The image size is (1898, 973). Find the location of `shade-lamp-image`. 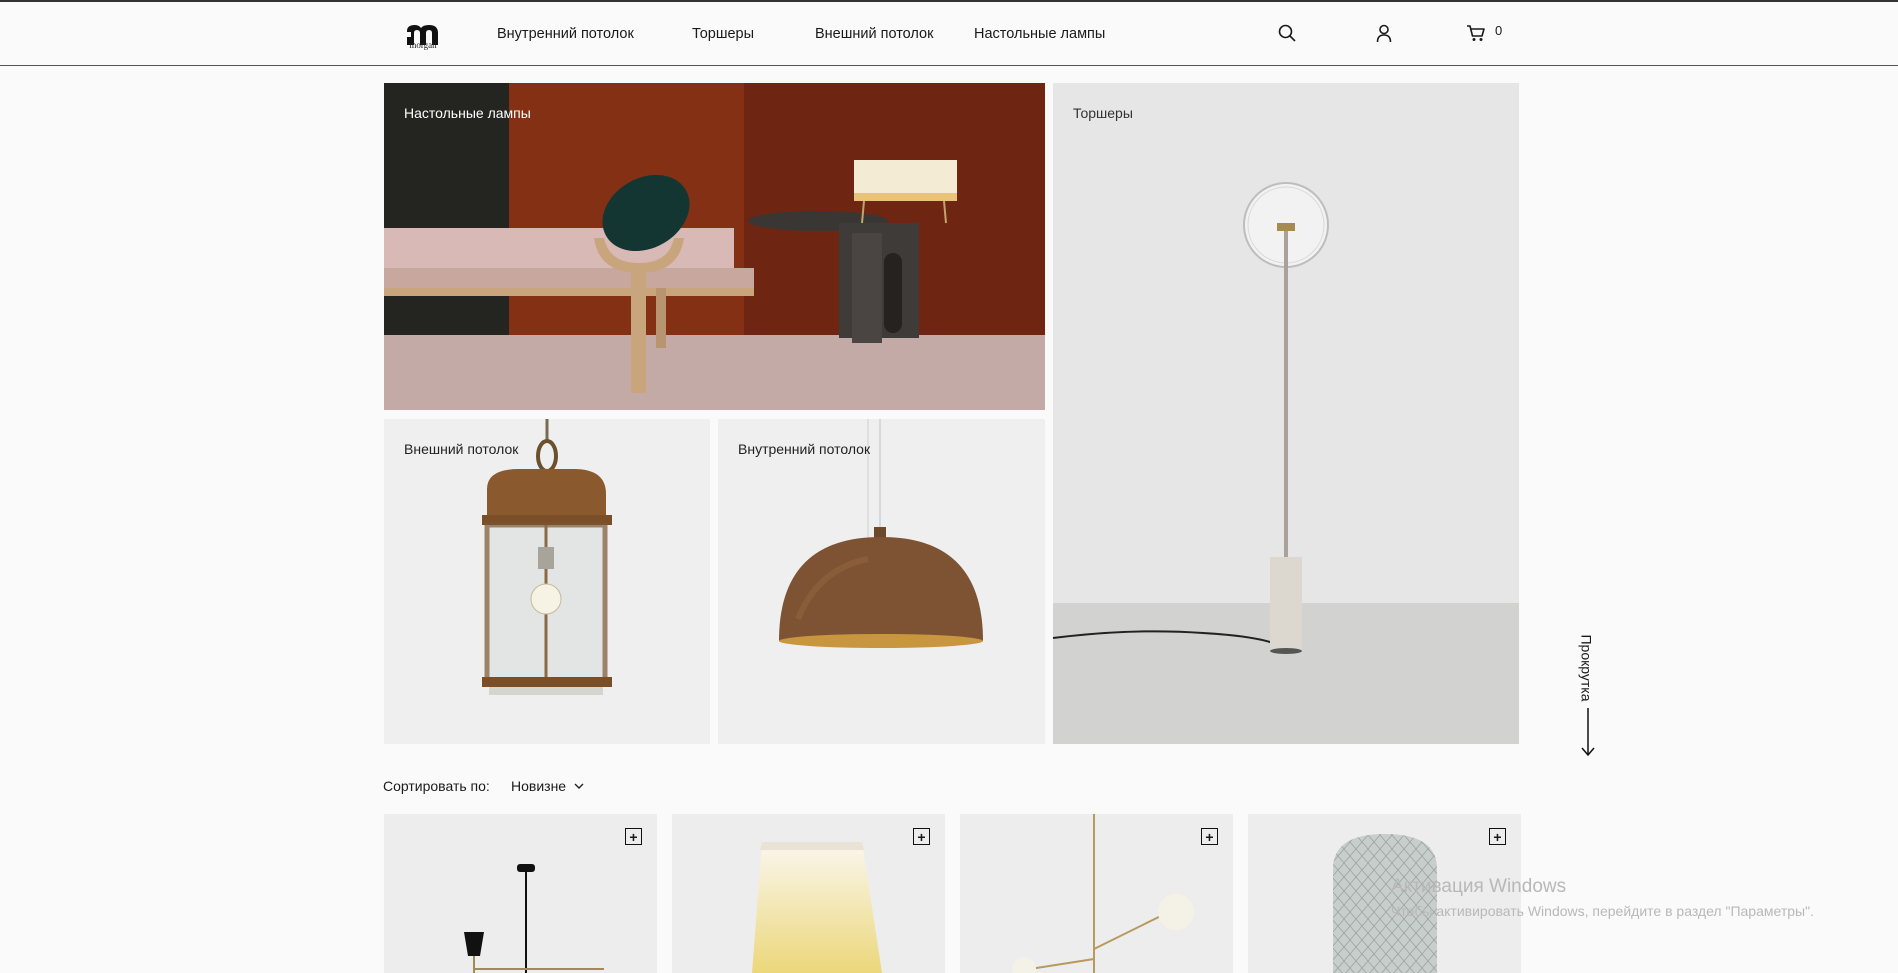

shade-lamp-image is located at coordinates (817, 907).